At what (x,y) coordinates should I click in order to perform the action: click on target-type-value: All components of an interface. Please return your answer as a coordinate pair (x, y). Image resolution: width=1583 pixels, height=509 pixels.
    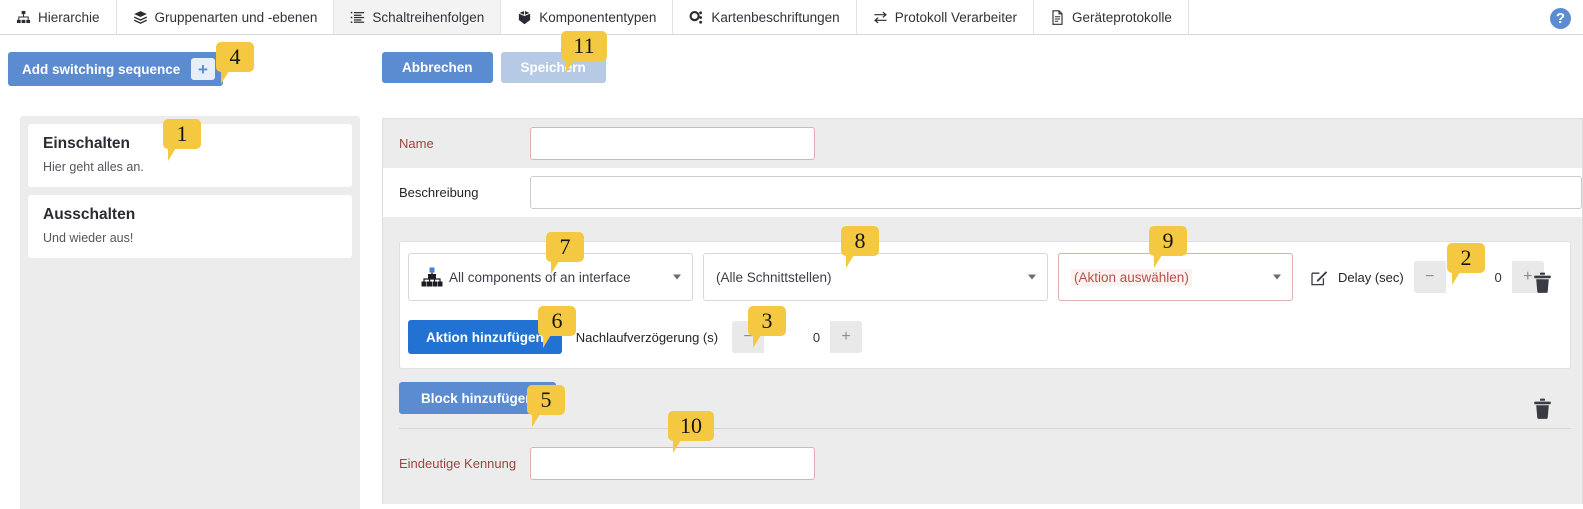
    Looking at the image, I should click on (540, 277).